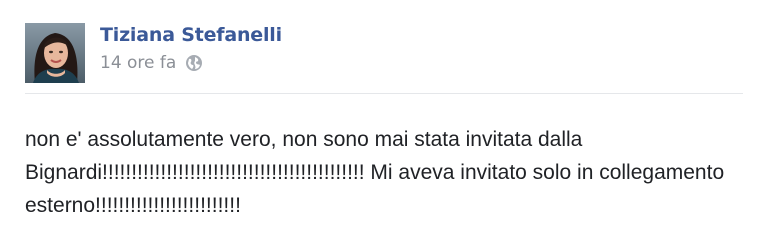 This screenshot has width=767, height=244. Describe the element at coordinates (384, 93) in the screenshot. I see `header-divider` at that location.